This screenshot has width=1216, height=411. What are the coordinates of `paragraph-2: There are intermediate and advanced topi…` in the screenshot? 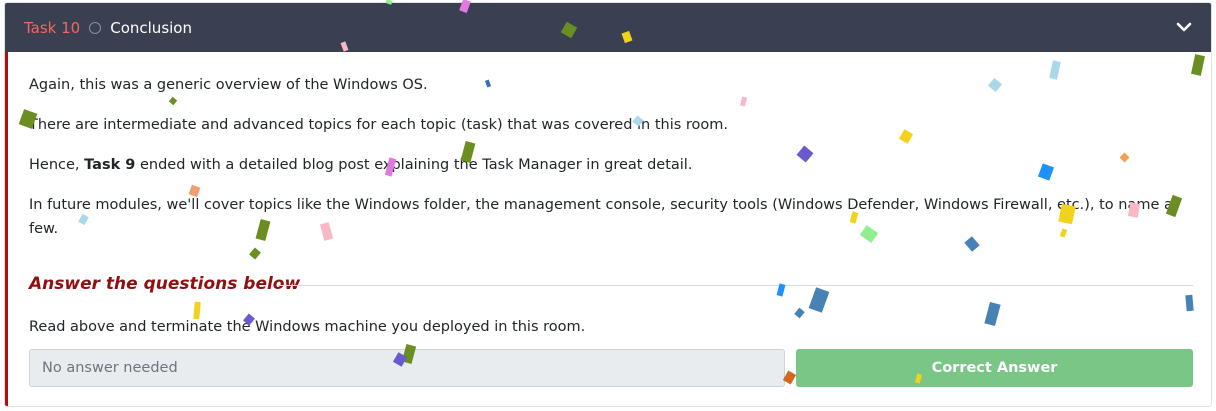 It's located at (379, 125).